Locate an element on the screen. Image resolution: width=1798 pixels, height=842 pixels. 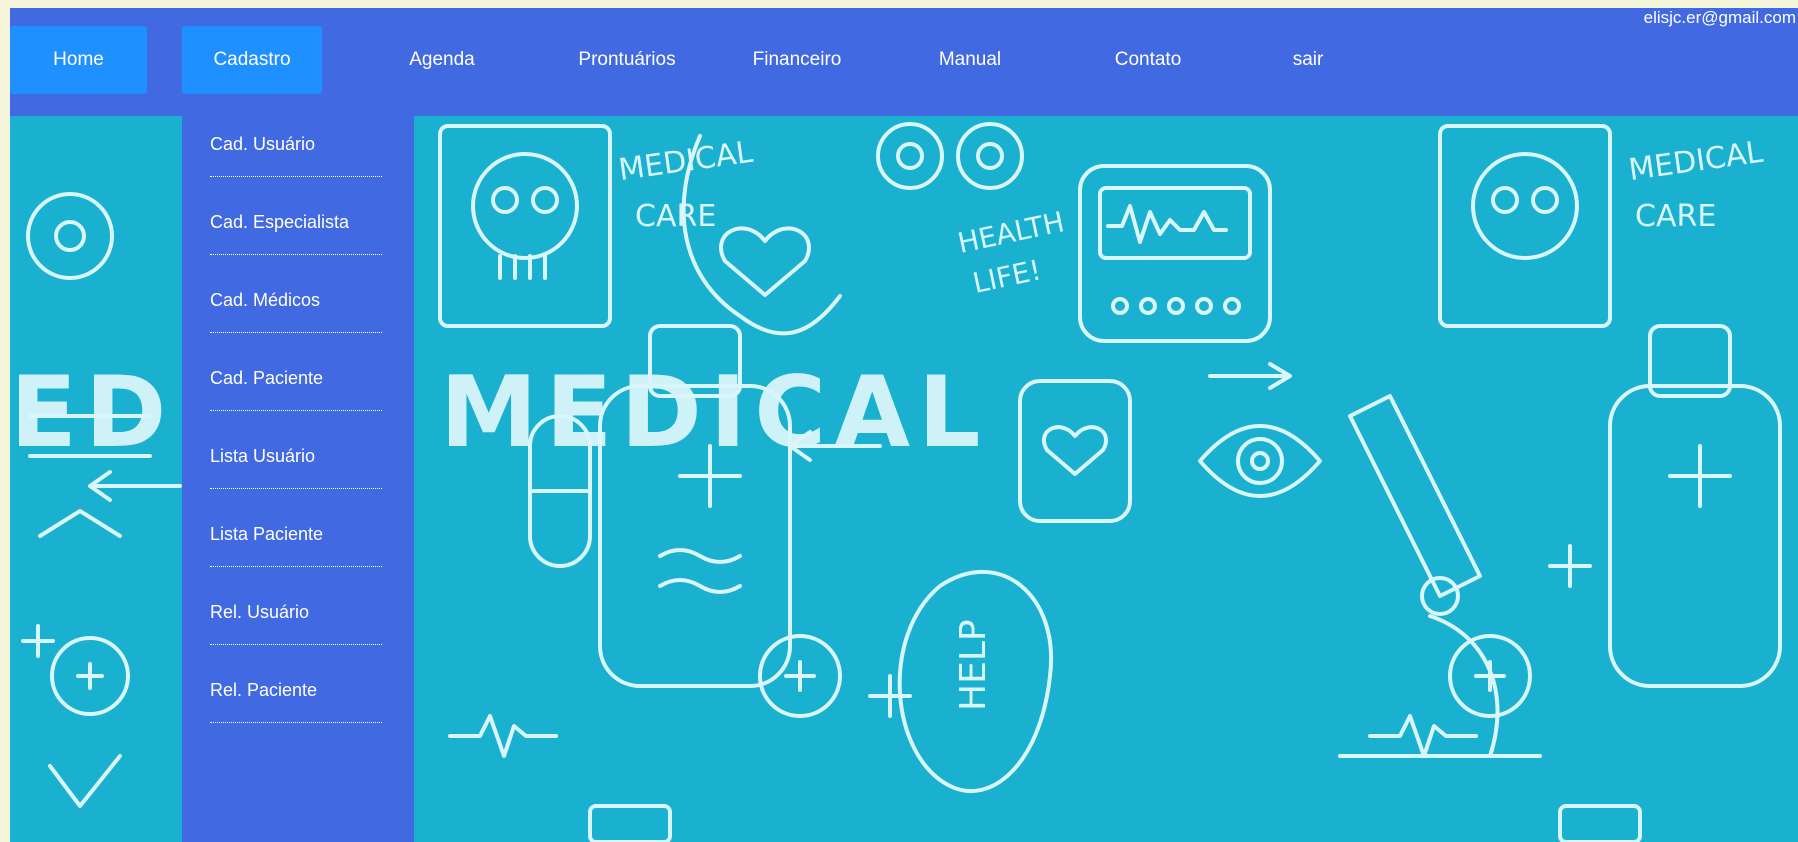
nav-item-label: Cadastro is located at coordinates (252, 59).